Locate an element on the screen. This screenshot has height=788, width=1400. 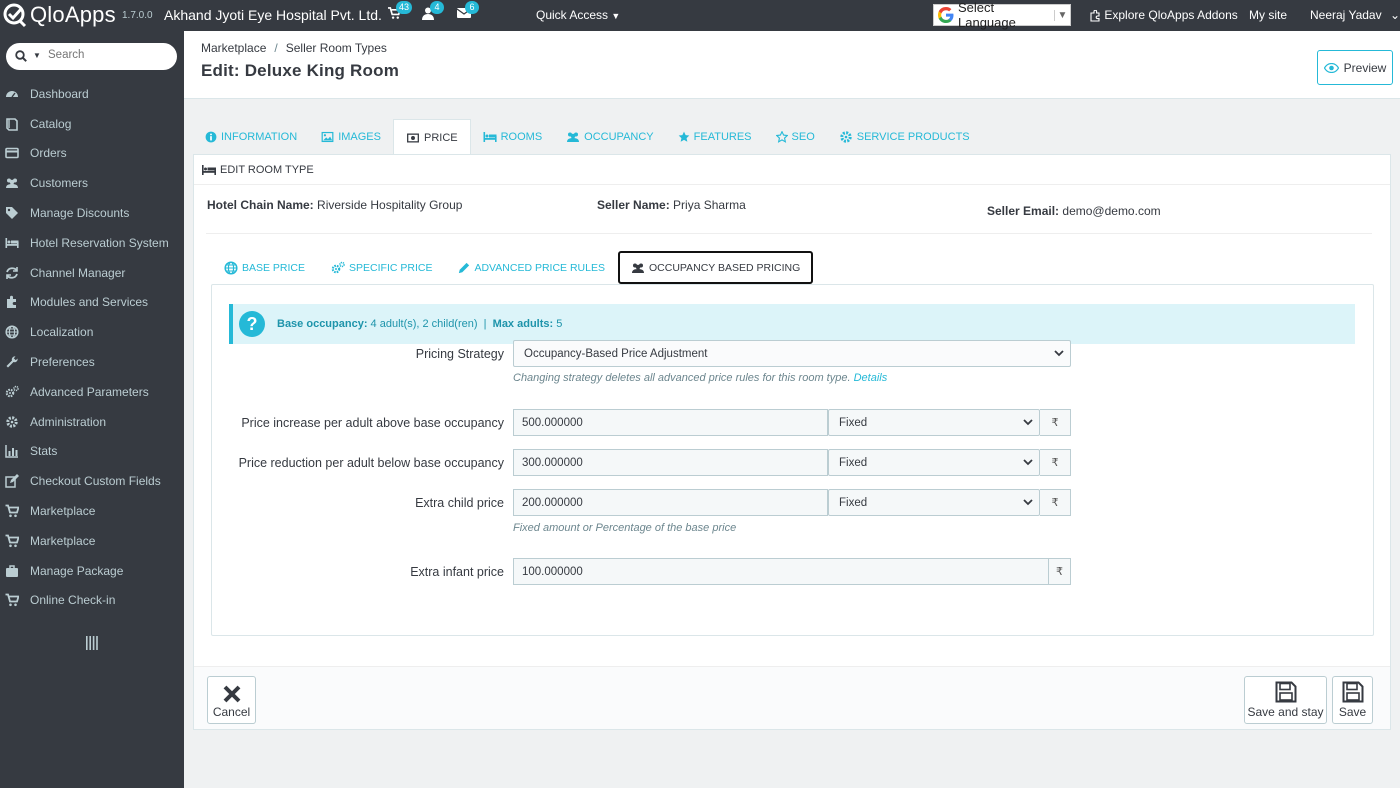
tab-label: Images is located at coordinates (359, 137).